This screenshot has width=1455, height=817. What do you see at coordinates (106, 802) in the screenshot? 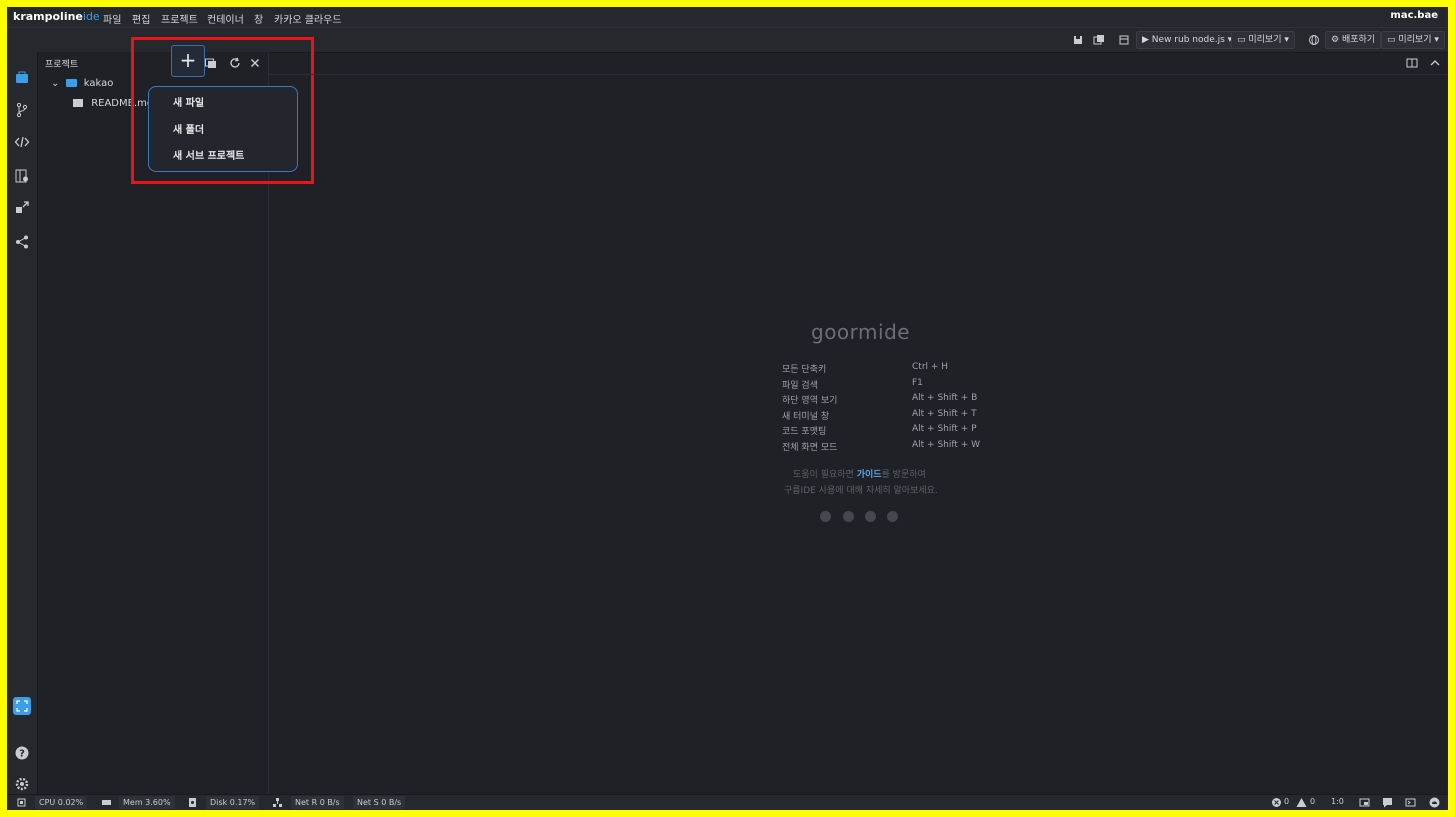
I see `memory-icon` at bounding box center [106, 802].